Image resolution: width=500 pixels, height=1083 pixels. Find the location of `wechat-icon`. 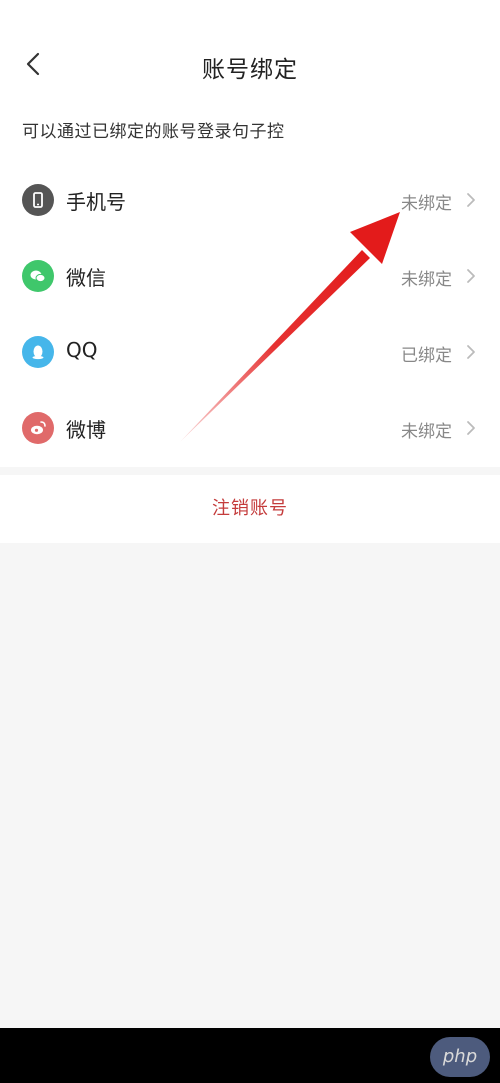

wechat-icon is located at coordinates (38, 276).